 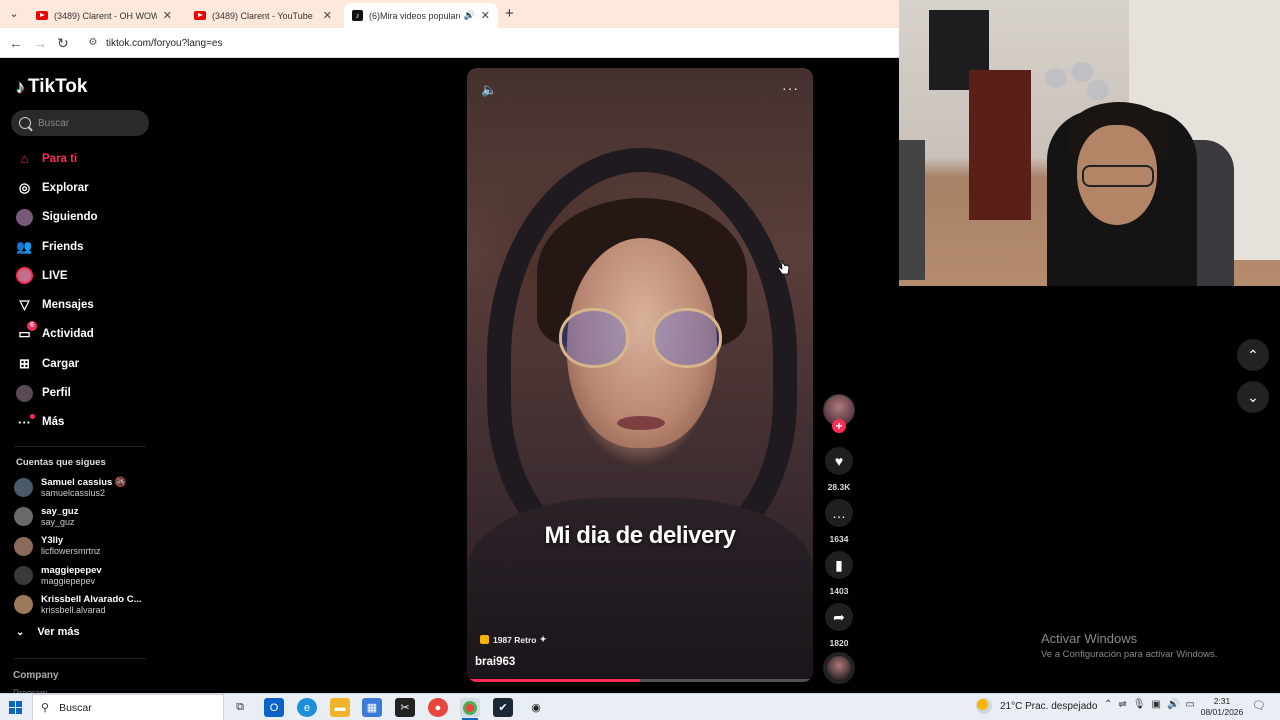 What do you see at coordinates (340, 707) in the screenshot?
I see `file-explorer-icon: ▬` at bounding box center [340, 707].